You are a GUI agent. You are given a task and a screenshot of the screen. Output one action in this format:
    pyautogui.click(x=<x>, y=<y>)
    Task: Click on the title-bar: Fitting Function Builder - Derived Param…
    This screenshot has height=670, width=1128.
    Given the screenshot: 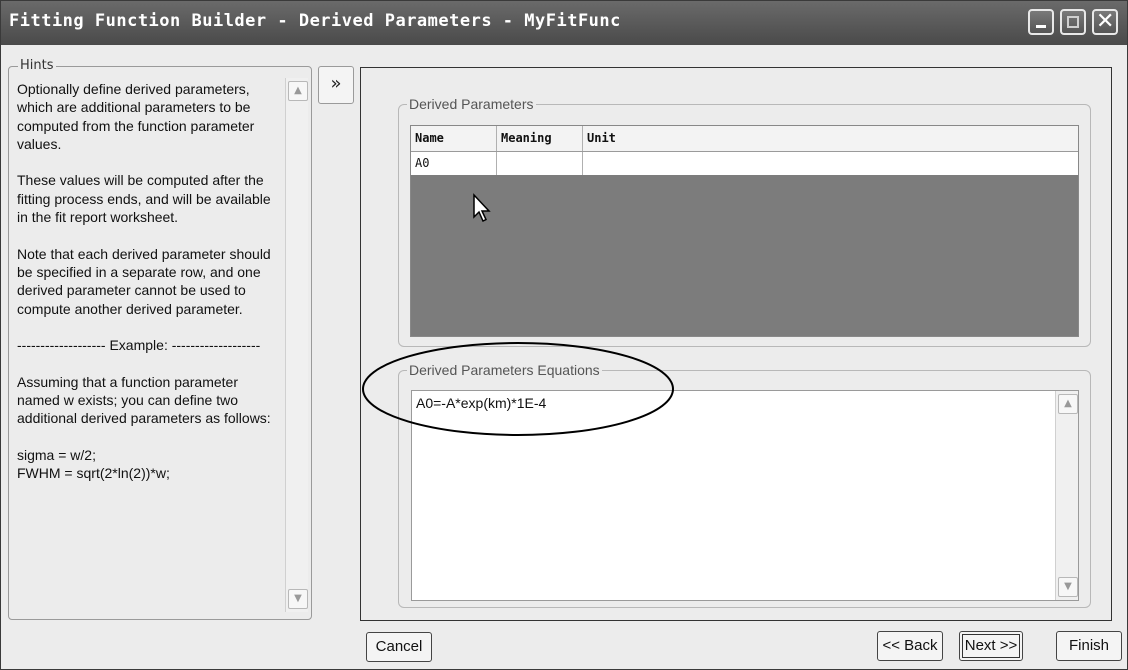 What is the action you would take?
    pyautogui.click(x=564, y=23)
    